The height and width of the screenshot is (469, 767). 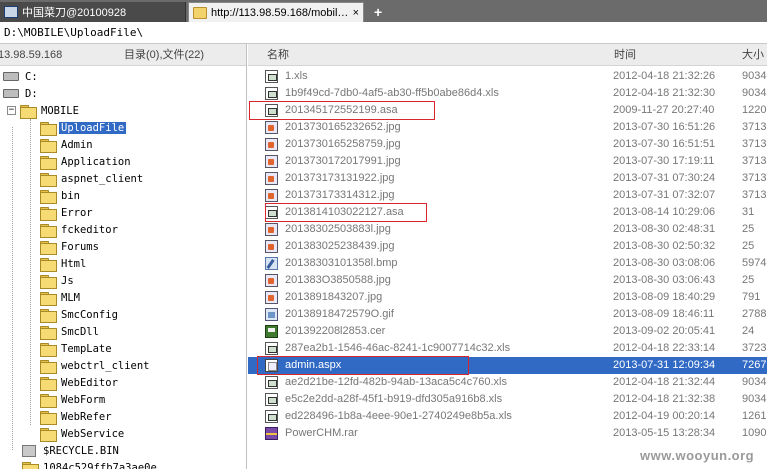 I want to click on tree-folder: aspnet_client, so click(x=92, y=178).